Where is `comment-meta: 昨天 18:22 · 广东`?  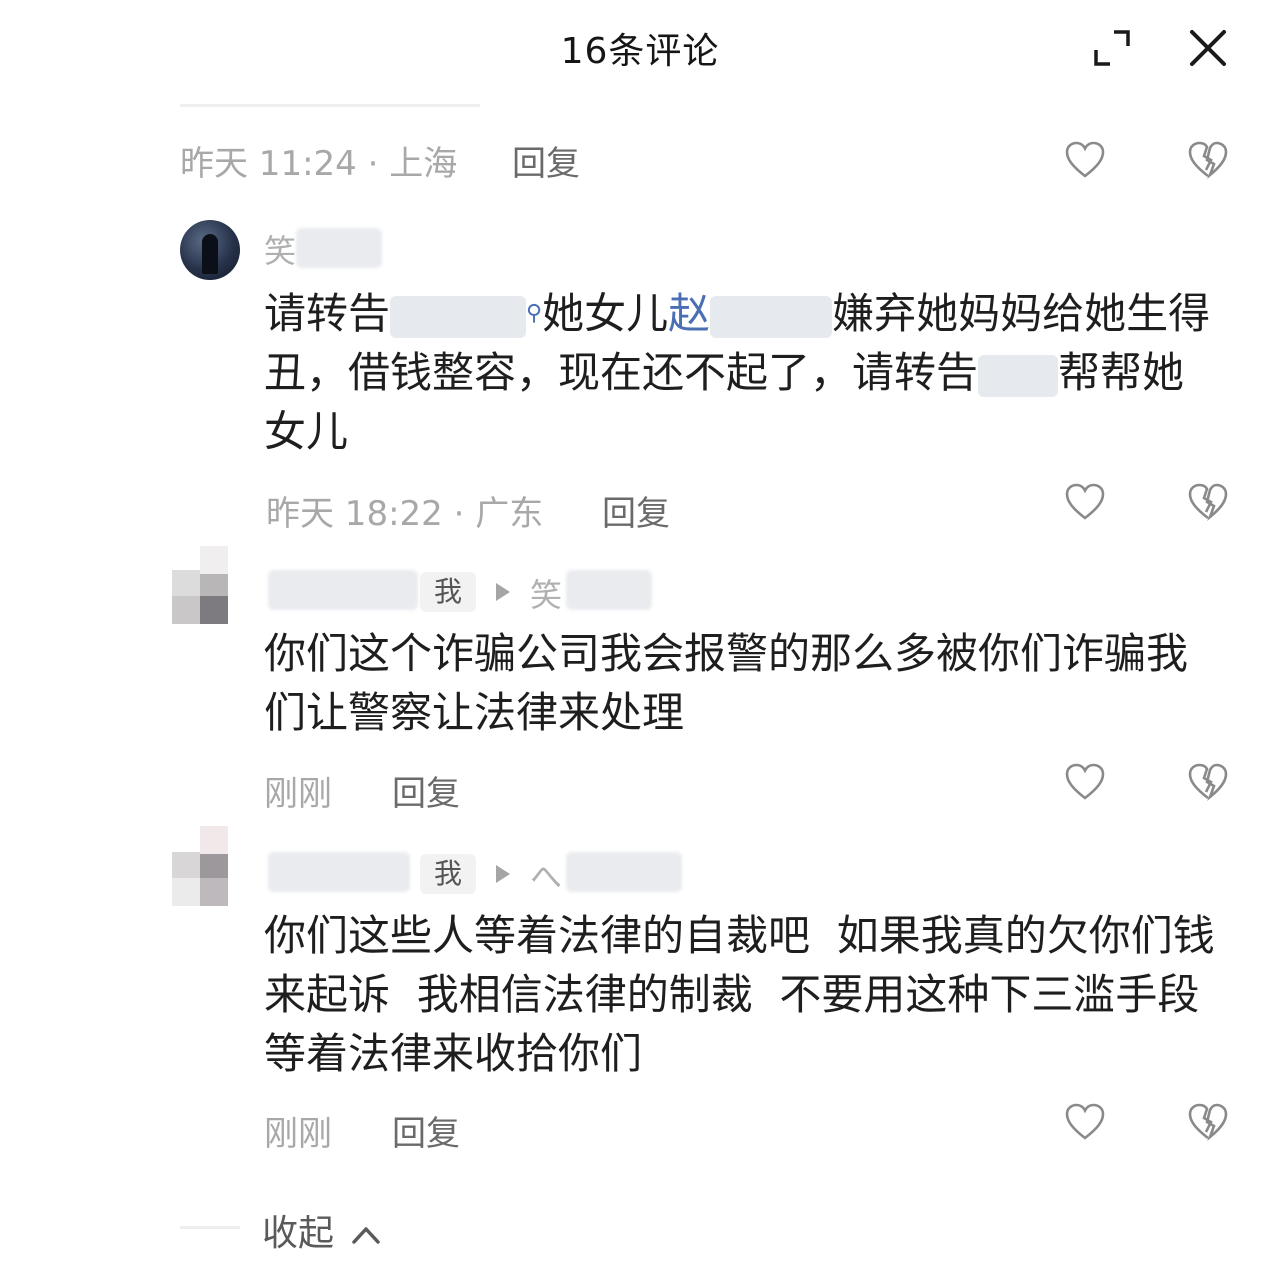
comment-meta: 昨天 18:22 · 广东 is located at coordinates (405, 514).